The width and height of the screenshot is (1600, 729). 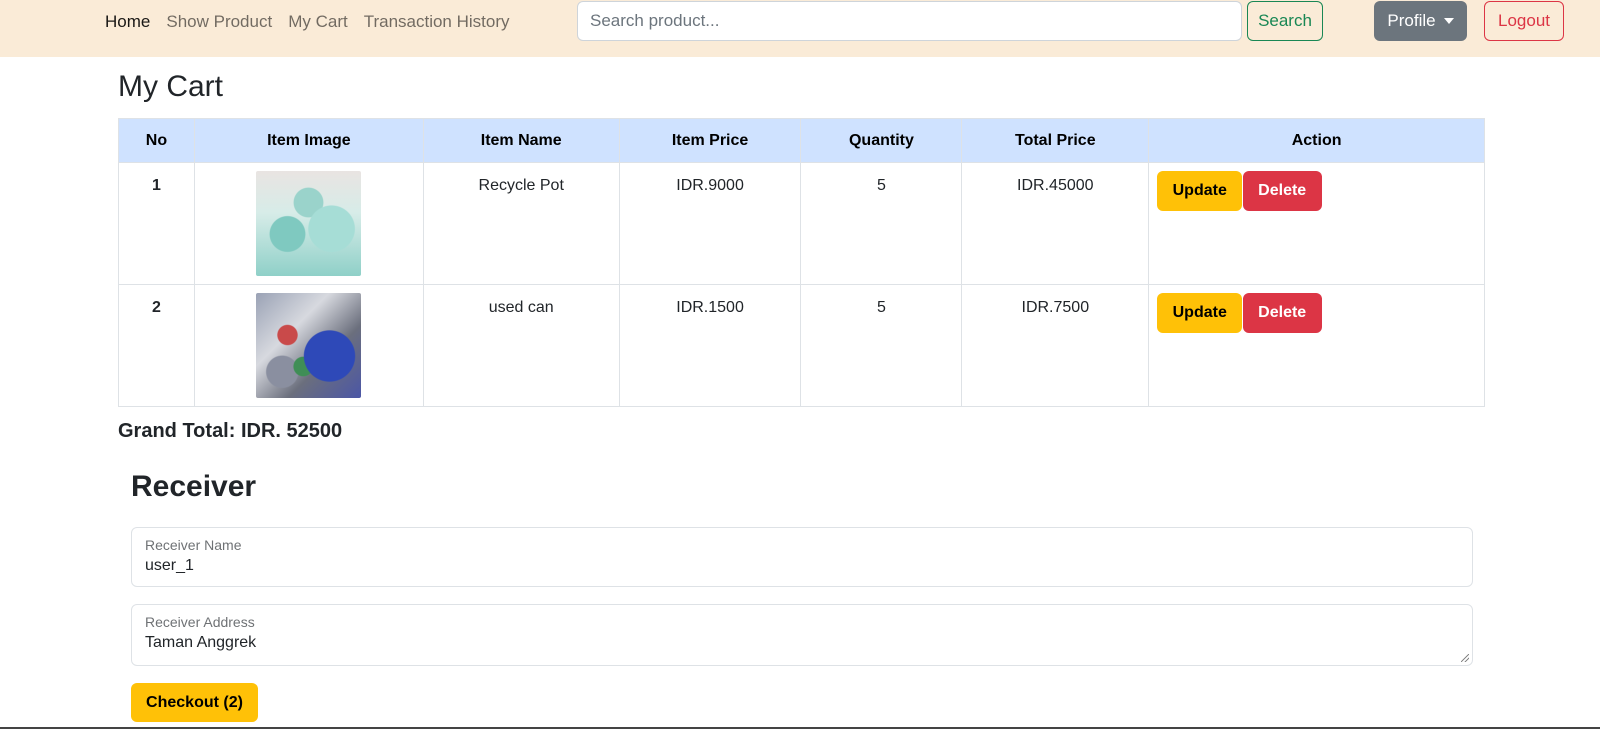 I want to click on receiver-name-field: Receiver Name user_1, so click(x=802, y=557).